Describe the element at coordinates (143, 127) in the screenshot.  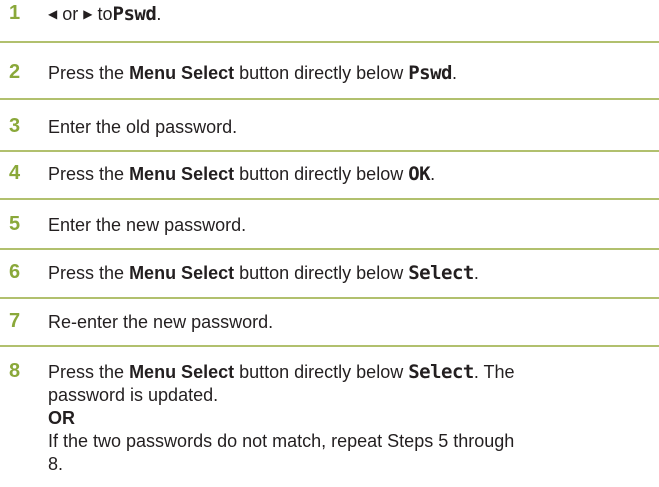
I see `step-text: Enter the old password.` at that location.